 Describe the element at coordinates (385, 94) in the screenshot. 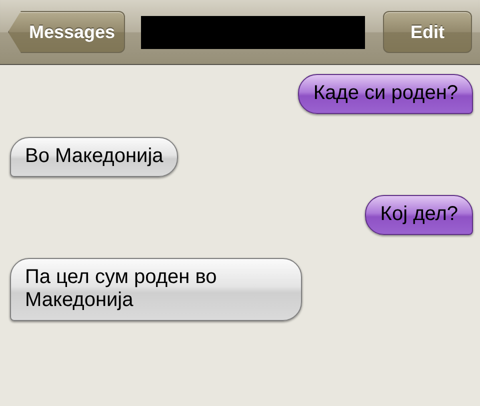

I see `sent-message-bubble: Каде си роден?` at that location.